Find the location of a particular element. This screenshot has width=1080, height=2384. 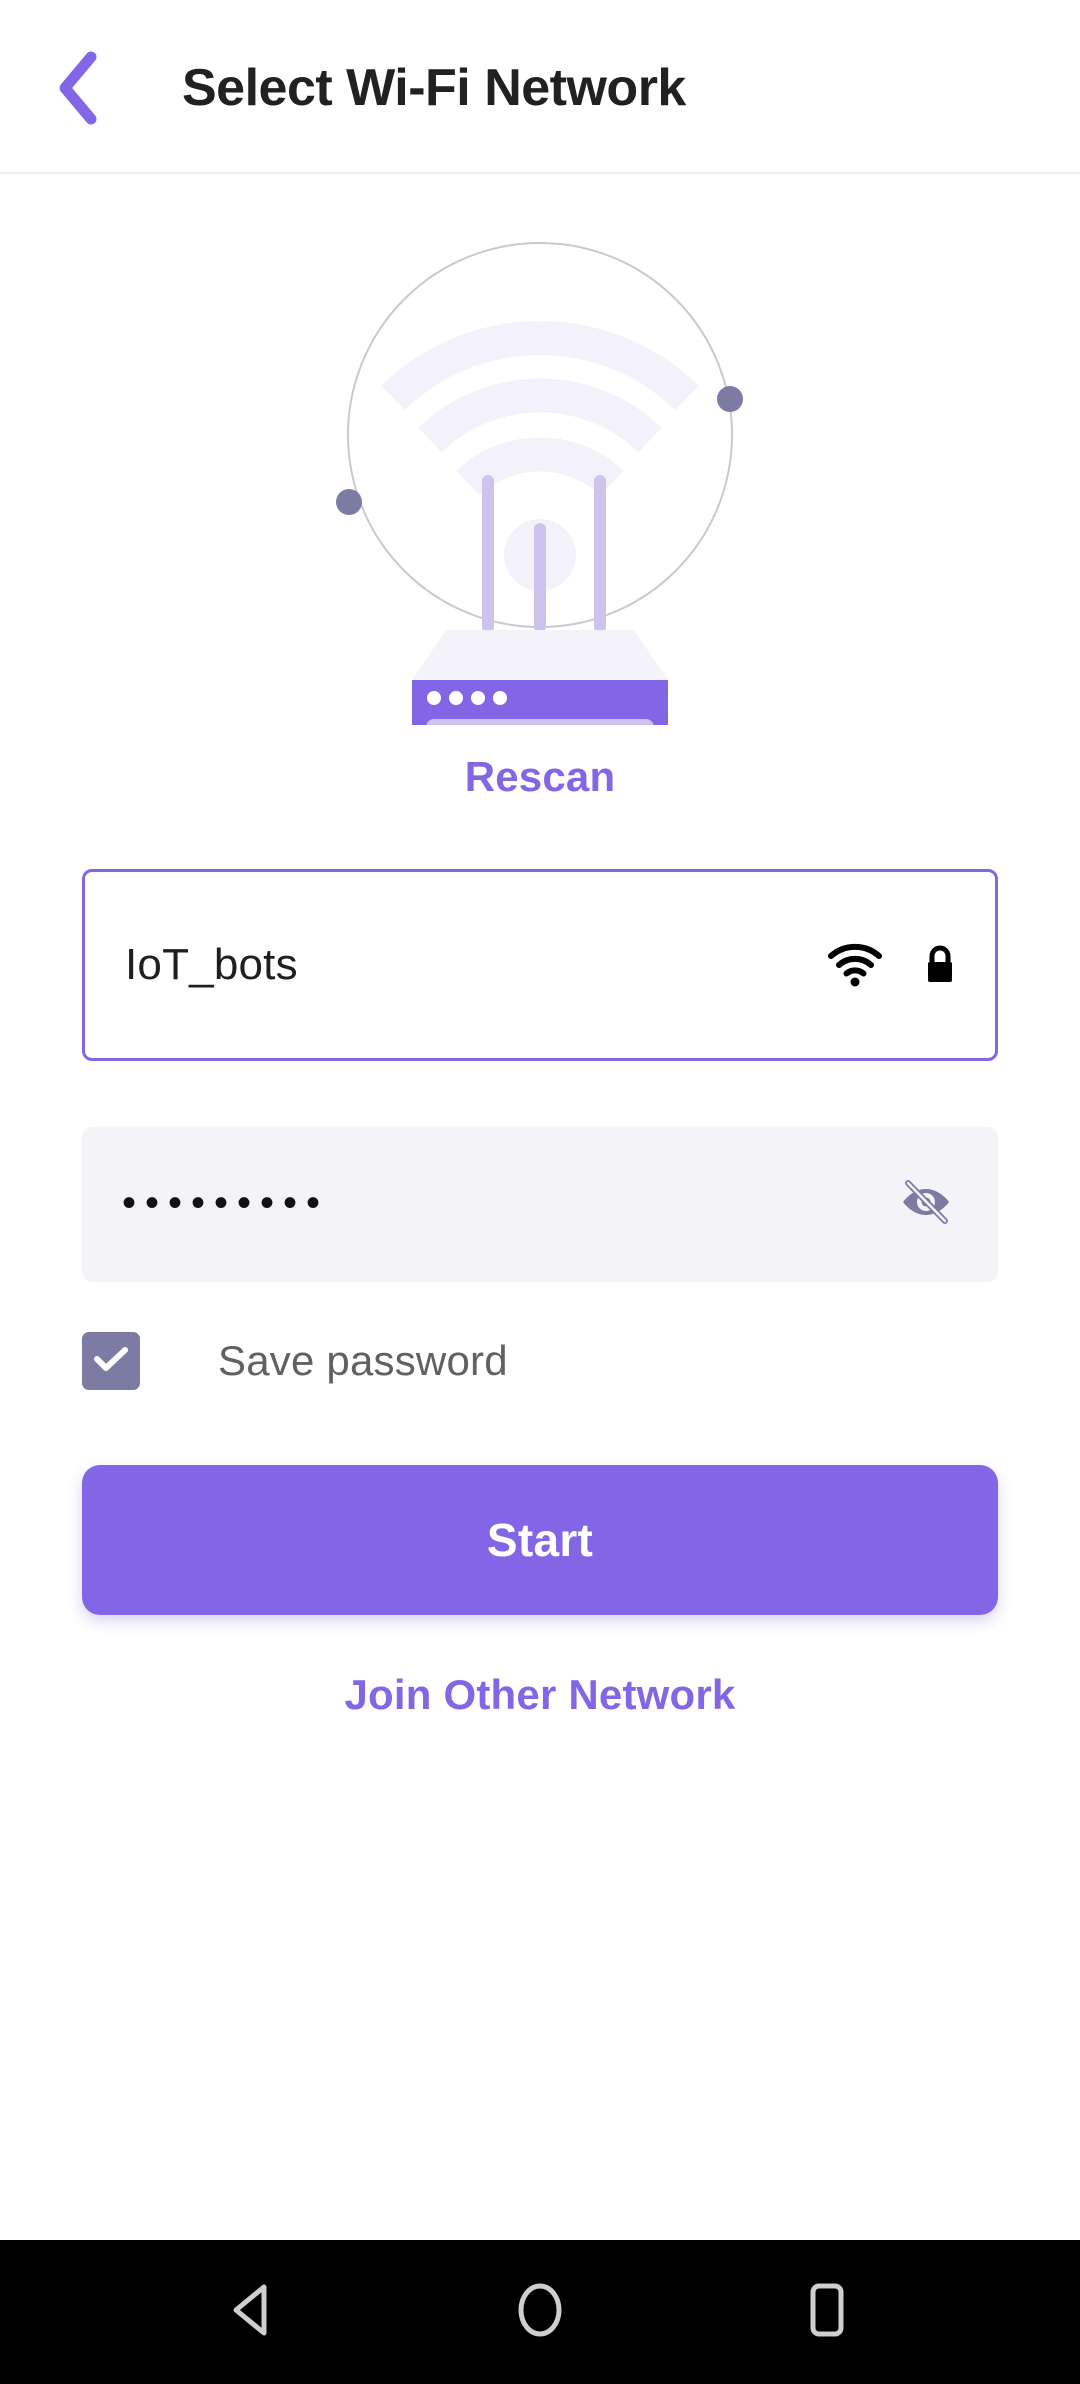

nav-back-button is located at coordinates (253, 2312).